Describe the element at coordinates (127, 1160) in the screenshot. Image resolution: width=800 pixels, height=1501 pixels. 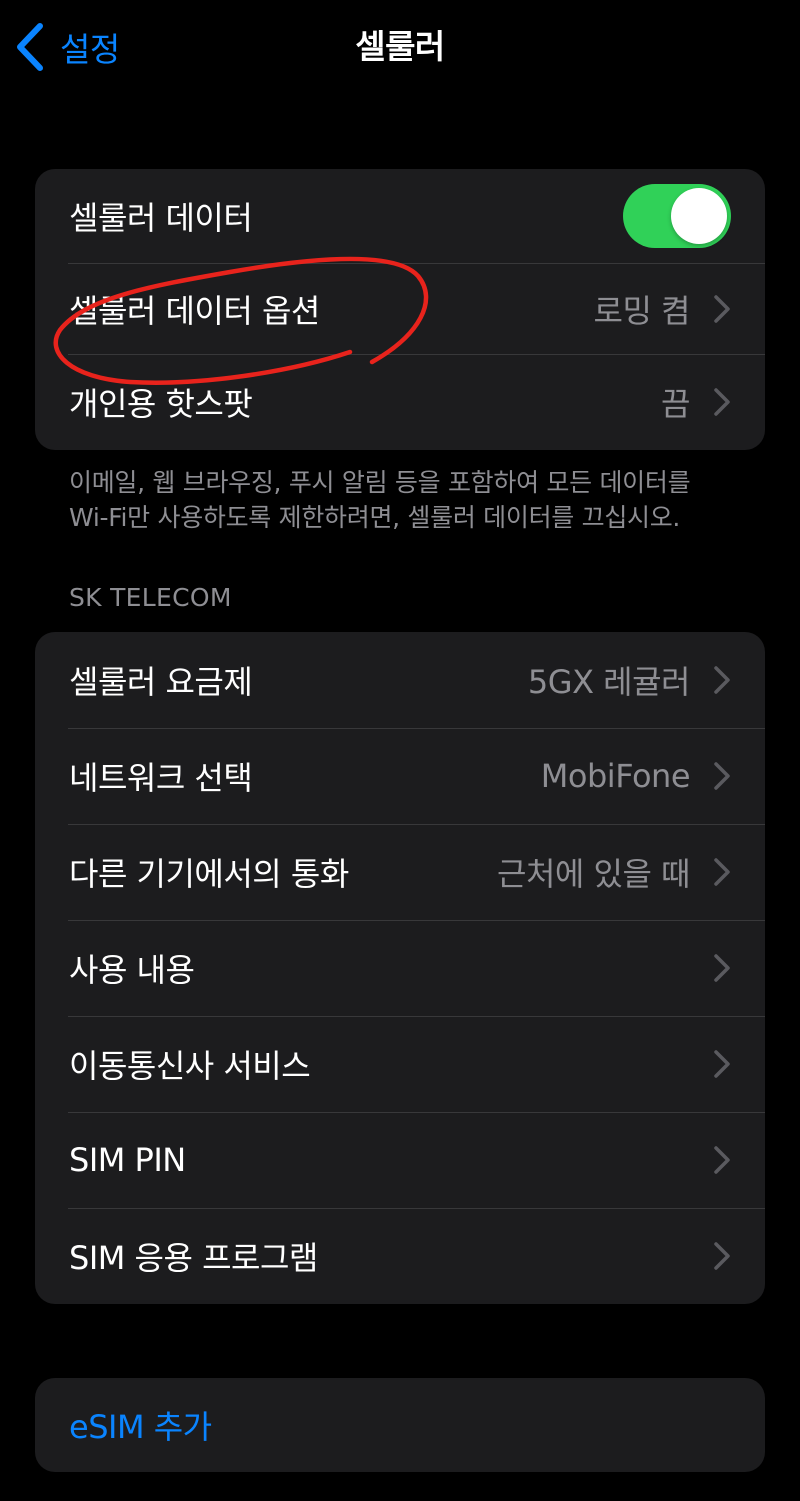
I see `row-label: SIM PIN` at that location.